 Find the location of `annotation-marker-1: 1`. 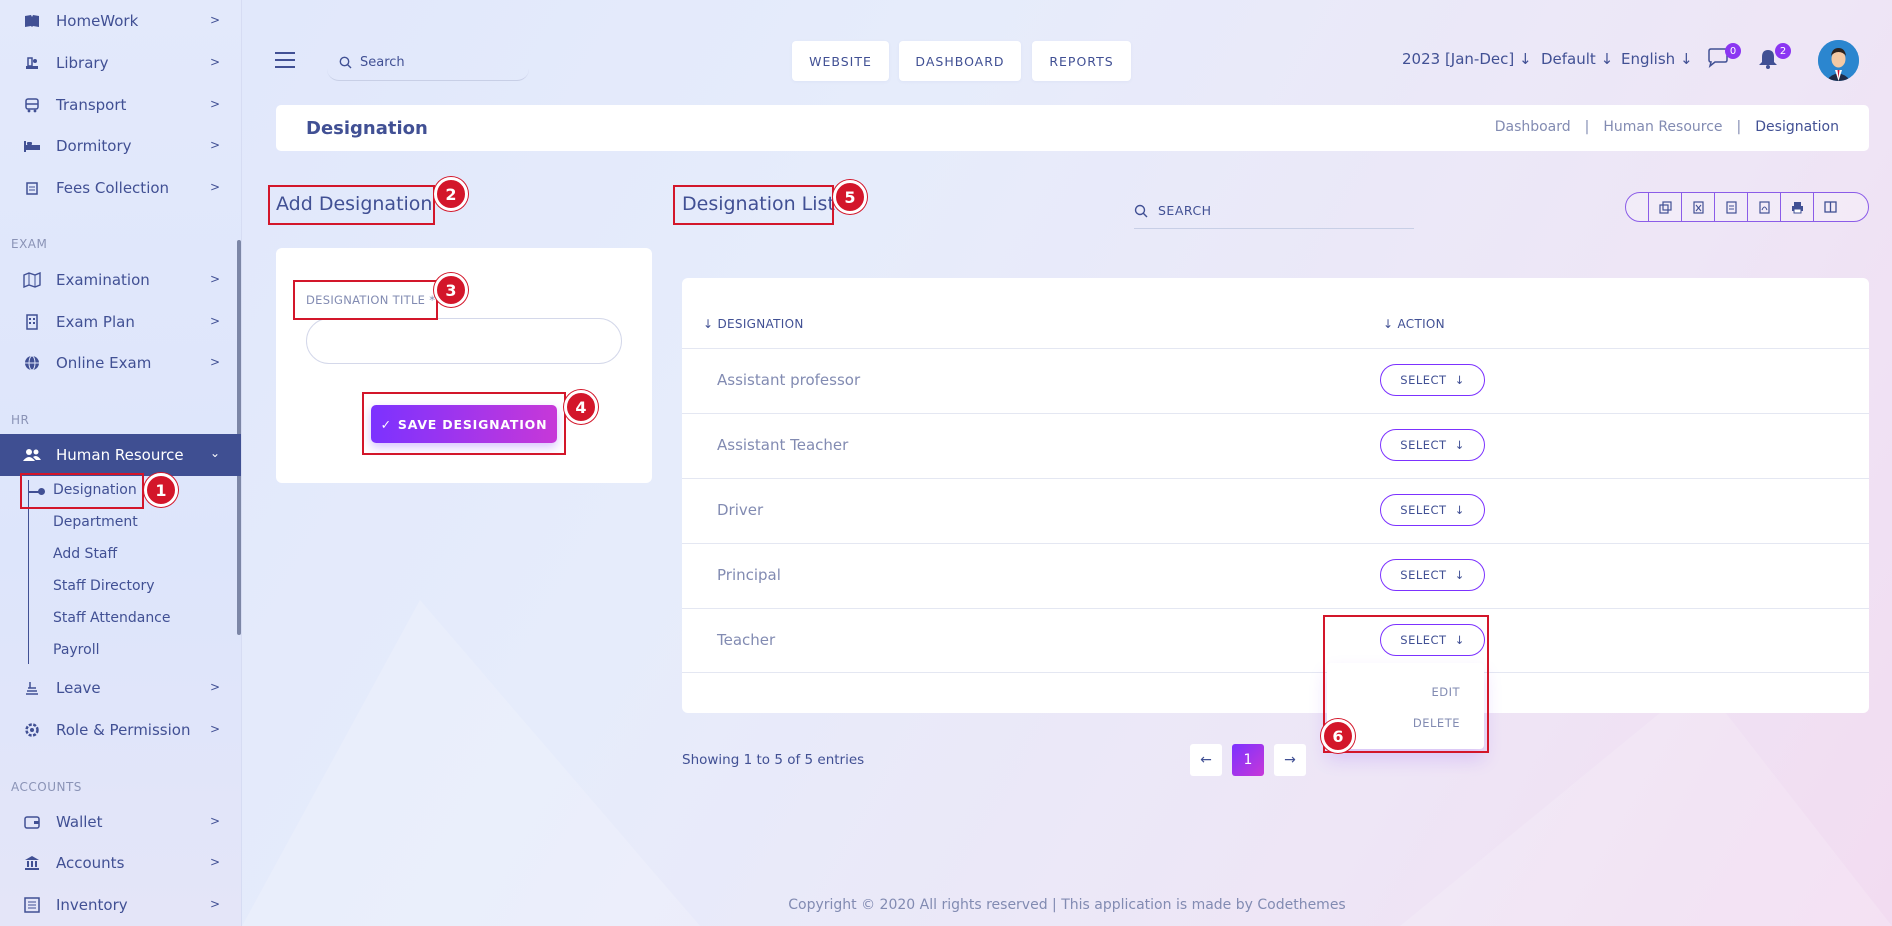

annotation-marker-1: 1 is located at coordinates (161, 490).